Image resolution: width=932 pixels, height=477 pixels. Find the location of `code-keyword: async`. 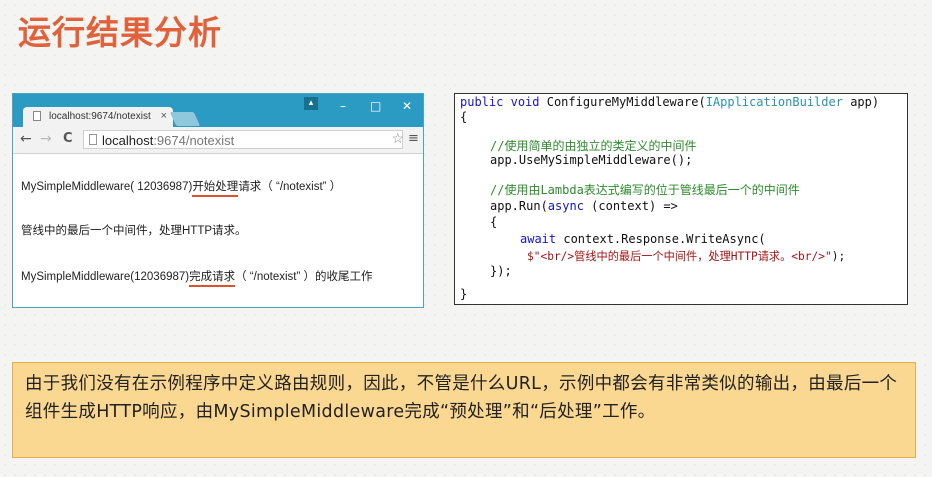

code-keyword: async is located at coordinates (565, 206).